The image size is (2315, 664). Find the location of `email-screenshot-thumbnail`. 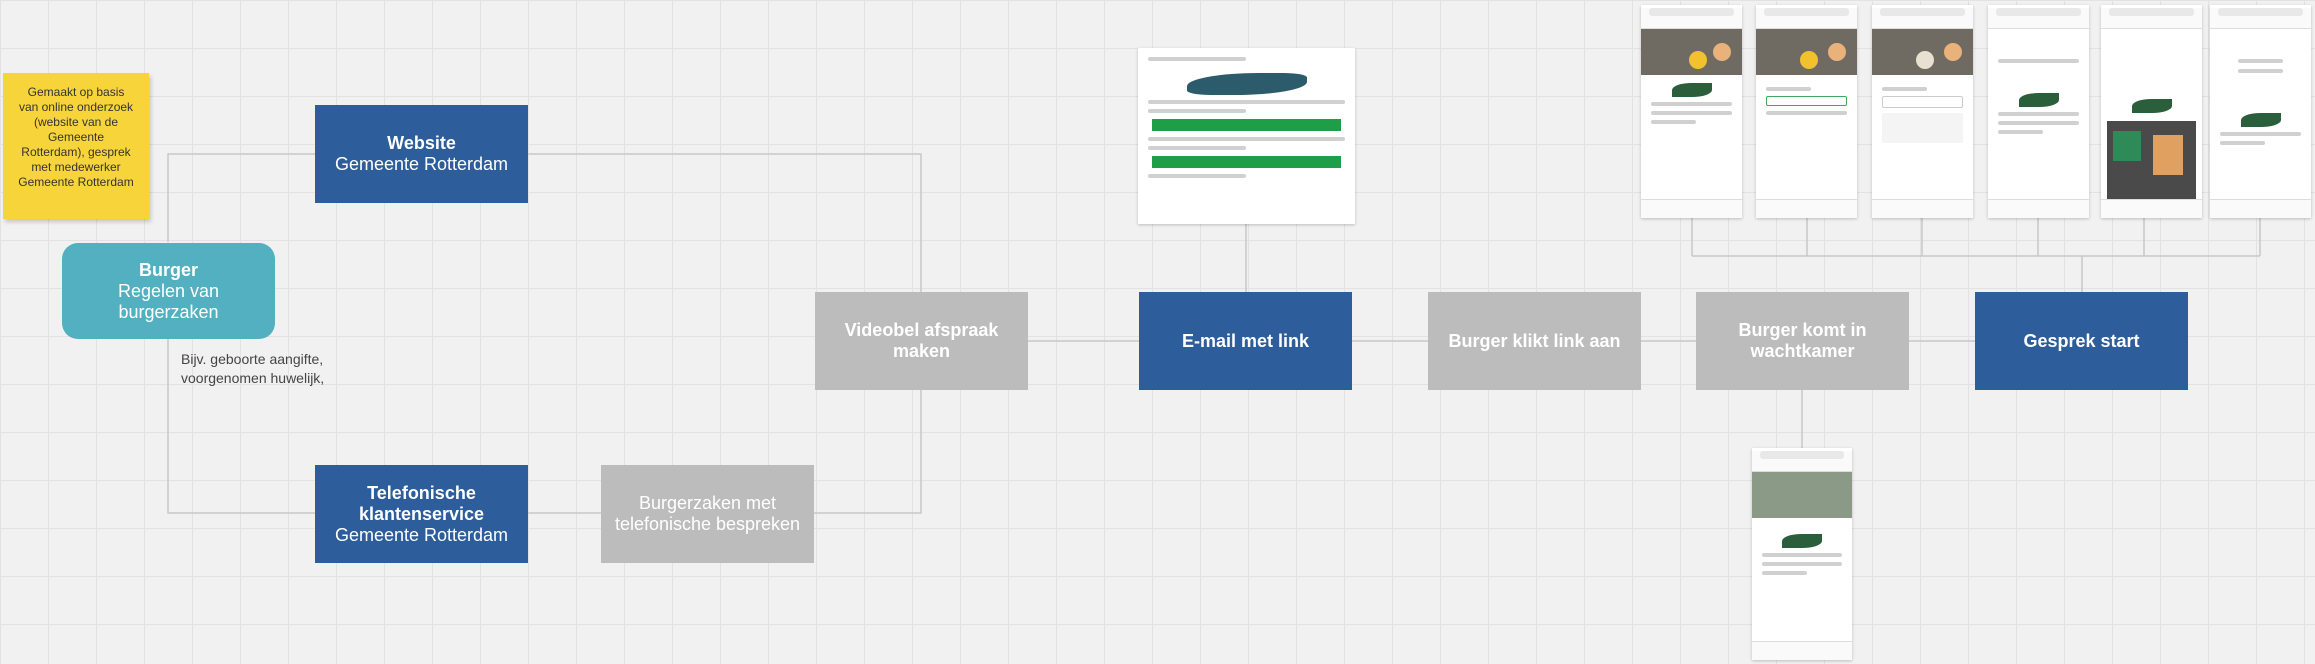

email-screenshot-thumbnail is located at coordinates (1246, 136).